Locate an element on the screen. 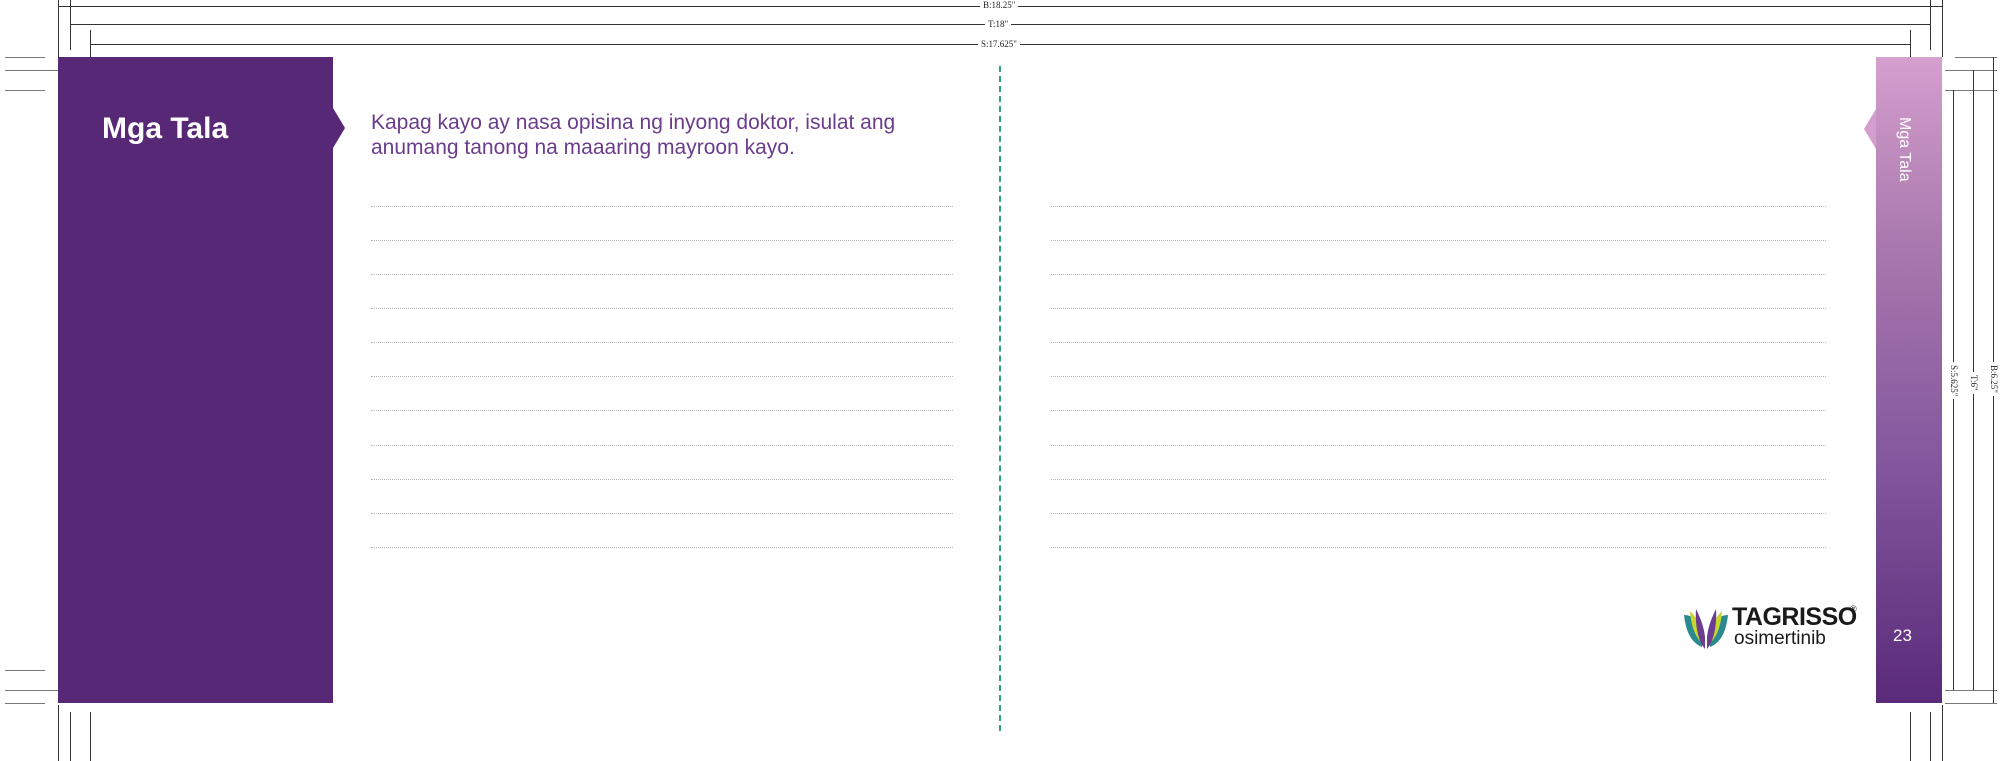 The height and width of the screenshot is (761, 2000). page-number: 23 is located at coordinates (1902, 635).